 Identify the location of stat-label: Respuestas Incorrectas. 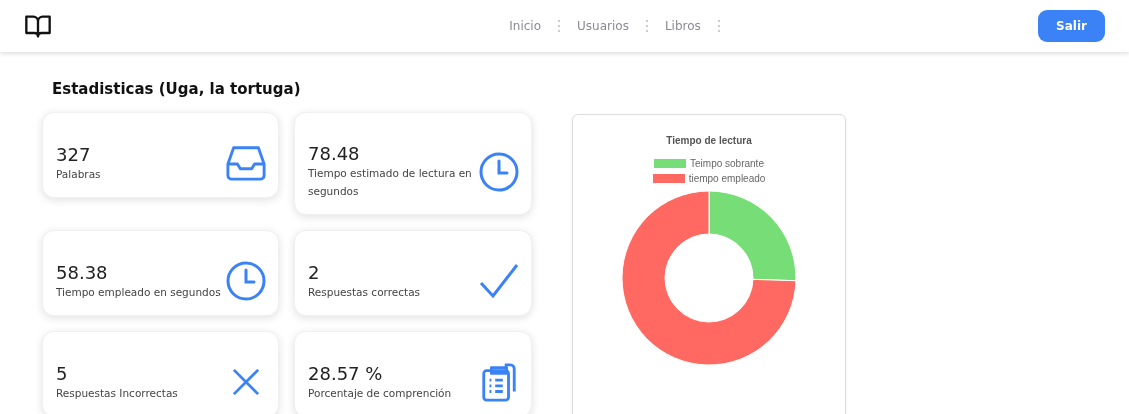
(117, 393).